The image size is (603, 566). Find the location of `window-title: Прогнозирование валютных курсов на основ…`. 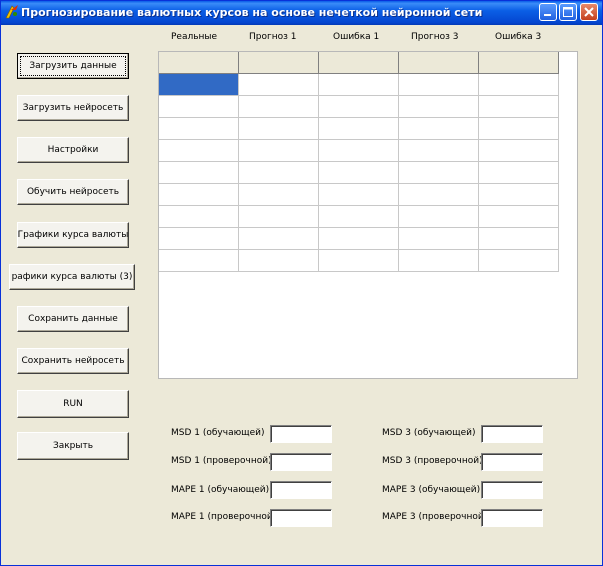

window-title: Прогнозирование валютных курсов на основ… is located at coordinates (252, 12).